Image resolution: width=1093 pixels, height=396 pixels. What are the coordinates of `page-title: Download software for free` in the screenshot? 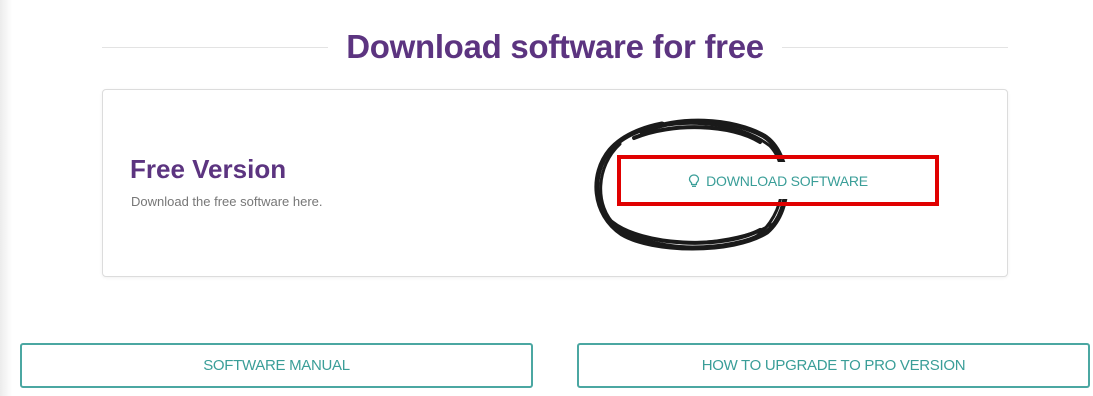 It's located at (555, 46).